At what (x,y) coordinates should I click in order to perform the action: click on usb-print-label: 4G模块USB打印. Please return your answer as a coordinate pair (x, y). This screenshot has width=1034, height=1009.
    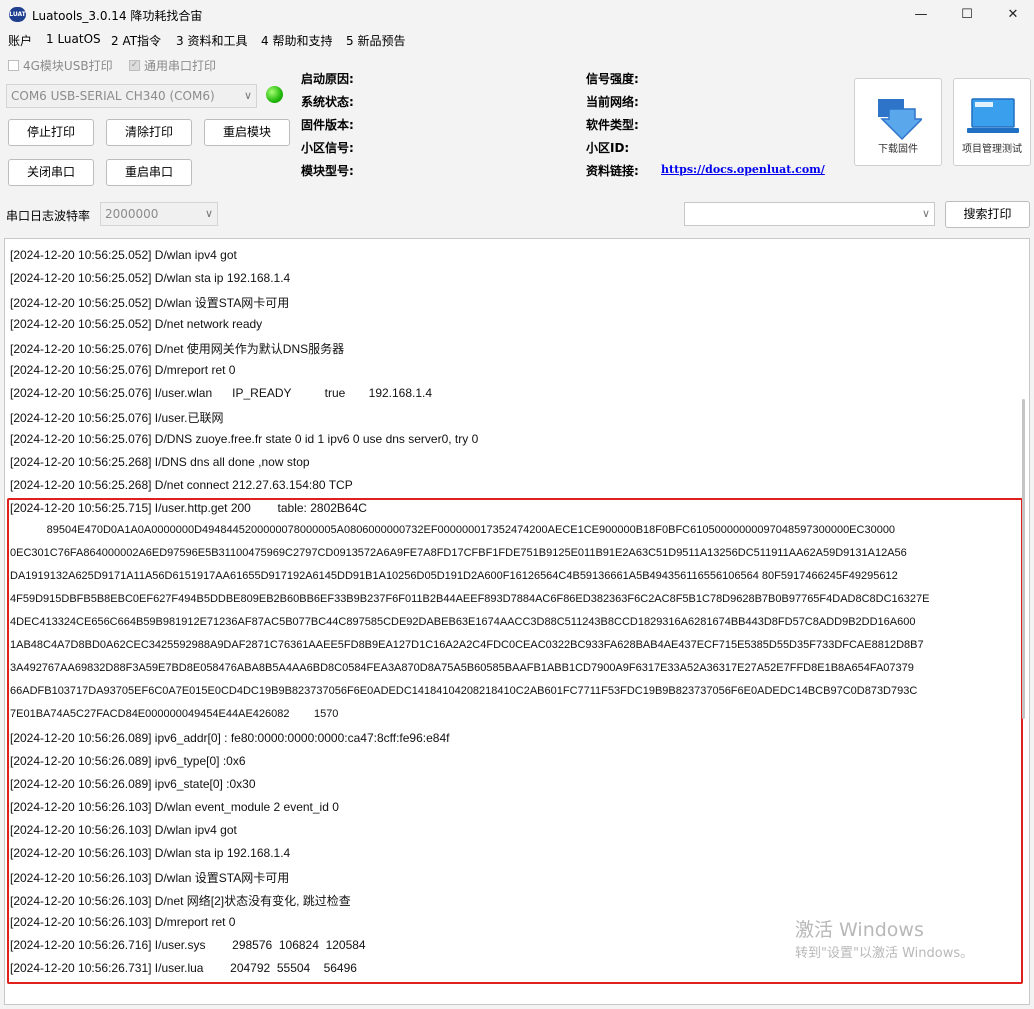
    Looking at the image, I should click on (68, 66).